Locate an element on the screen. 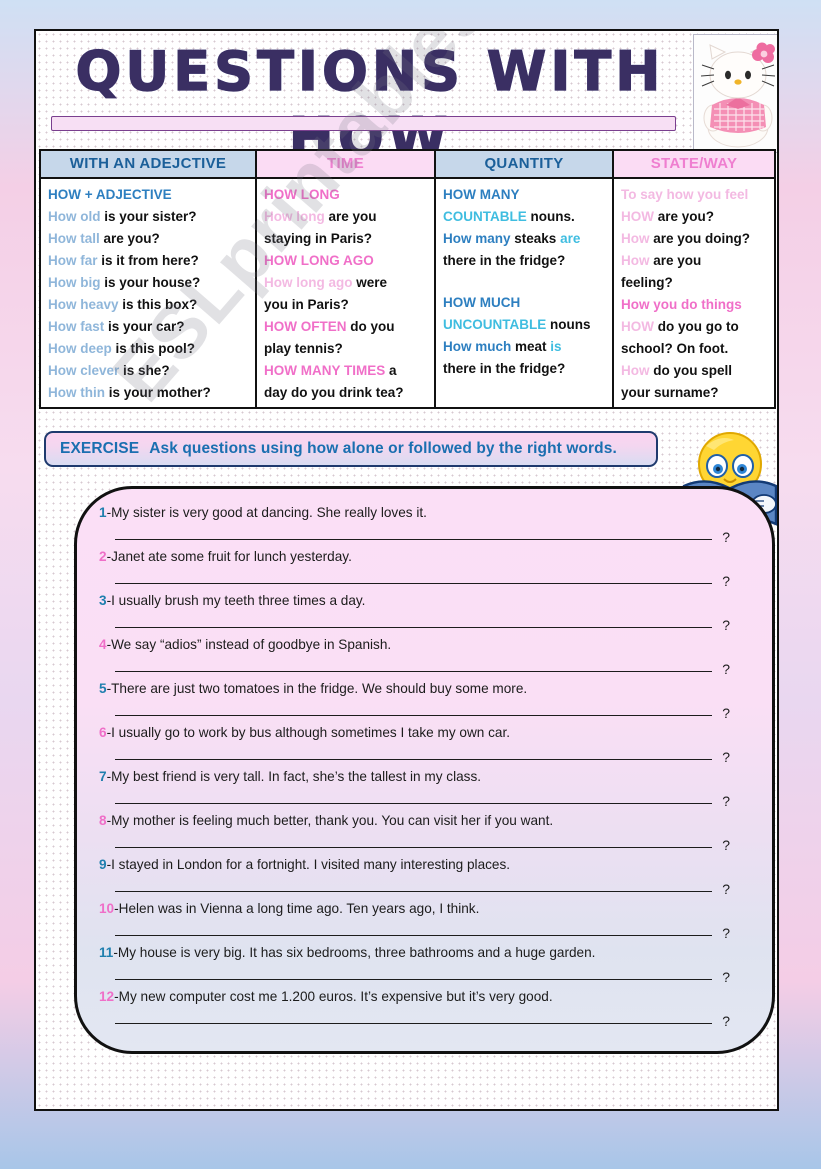  table-text-segment: is is located at coordinates (556, 346).